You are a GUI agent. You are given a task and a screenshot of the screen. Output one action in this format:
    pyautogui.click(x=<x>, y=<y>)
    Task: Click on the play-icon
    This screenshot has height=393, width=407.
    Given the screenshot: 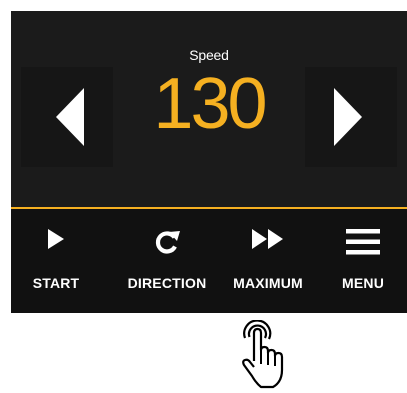 What is the action you would take?
    pyautogui.click(x=56, y=239)
    